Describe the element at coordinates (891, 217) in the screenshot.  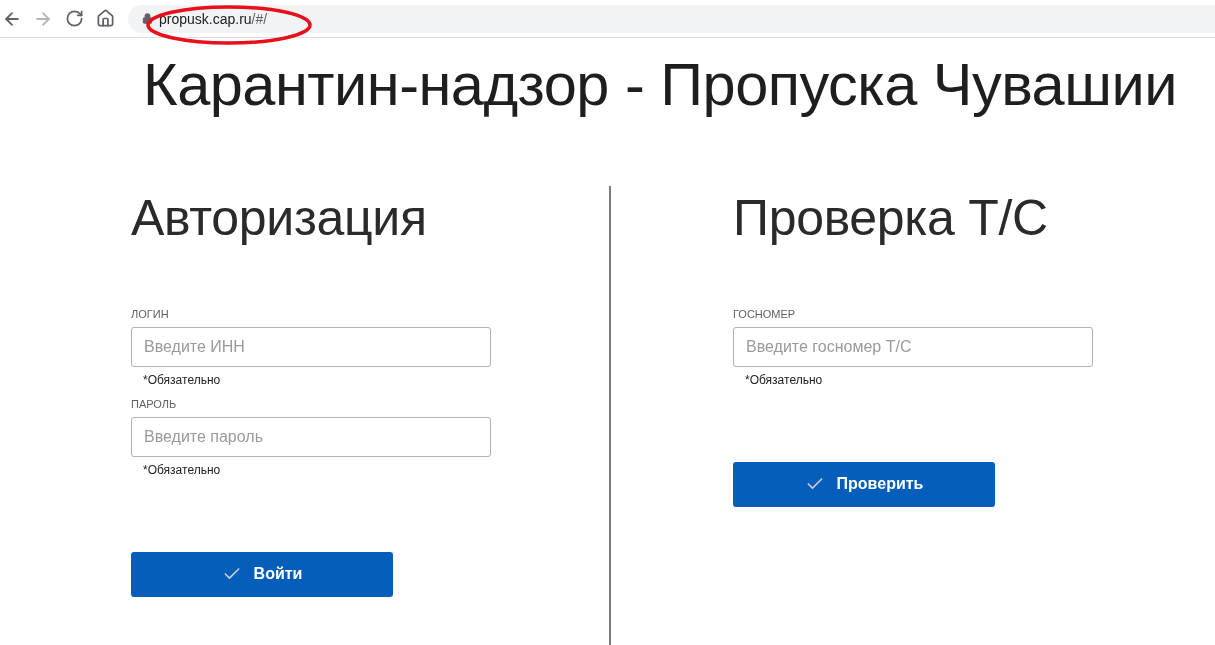
I see `section-heading: Проверка Т/С` at that location.